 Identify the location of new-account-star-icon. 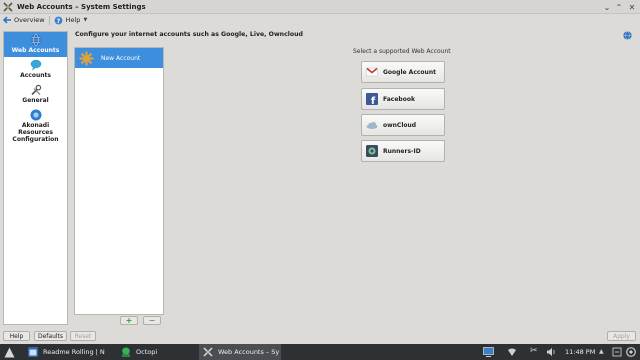
(86, 58).